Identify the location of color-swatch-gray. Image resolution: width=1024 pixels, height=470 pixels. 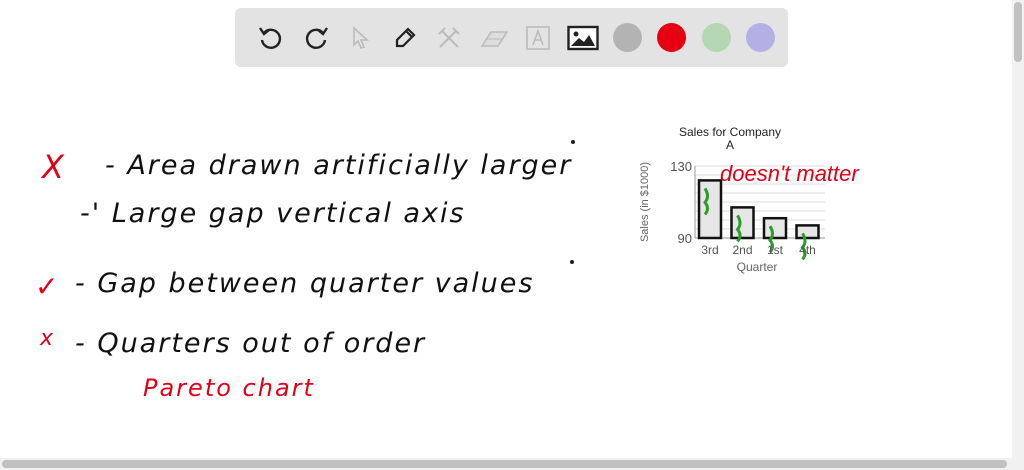
(627, 37).